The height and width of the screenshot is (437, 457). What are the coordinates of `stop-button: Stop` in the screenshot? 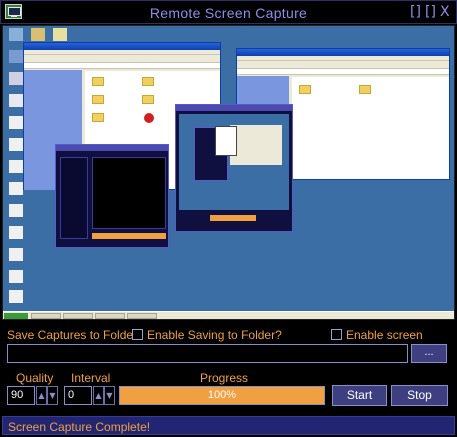 It's located at (419, 395).